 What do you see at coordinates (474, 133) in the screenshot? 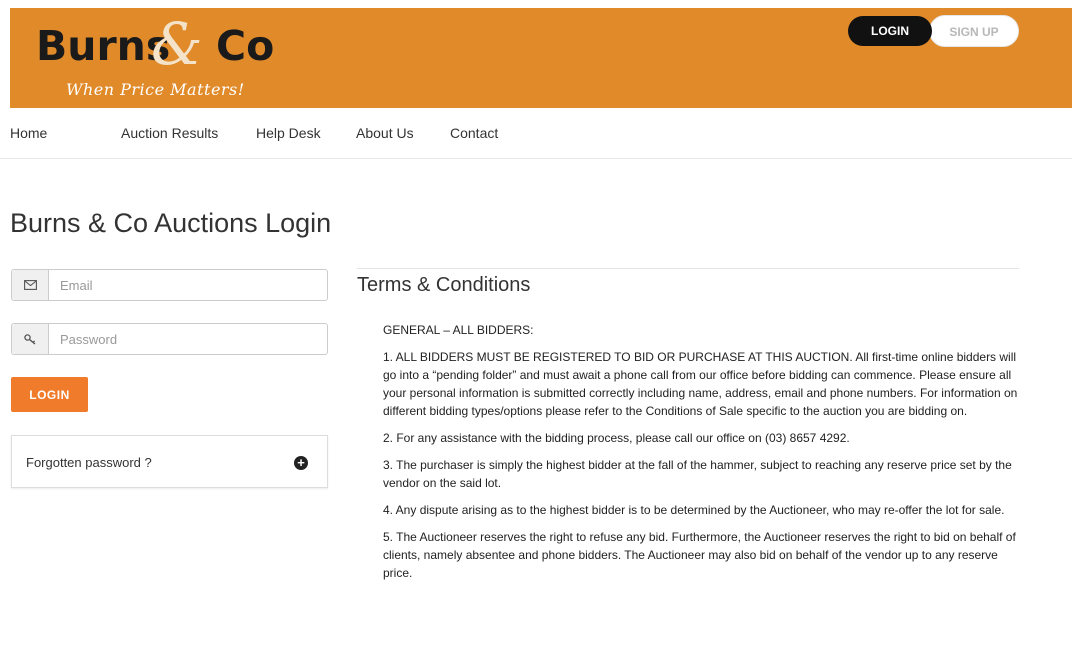
I see `nav-item-contact: Contact` at bounding box center [474, 133].